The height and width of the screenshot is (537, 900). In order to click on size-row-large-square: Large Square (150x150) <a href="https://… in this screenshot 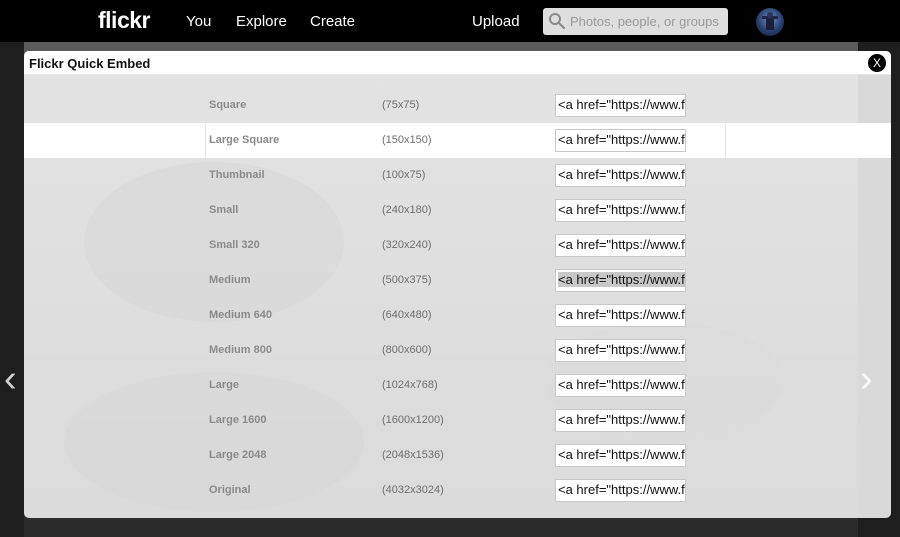, I will do `click(457, 140)`.